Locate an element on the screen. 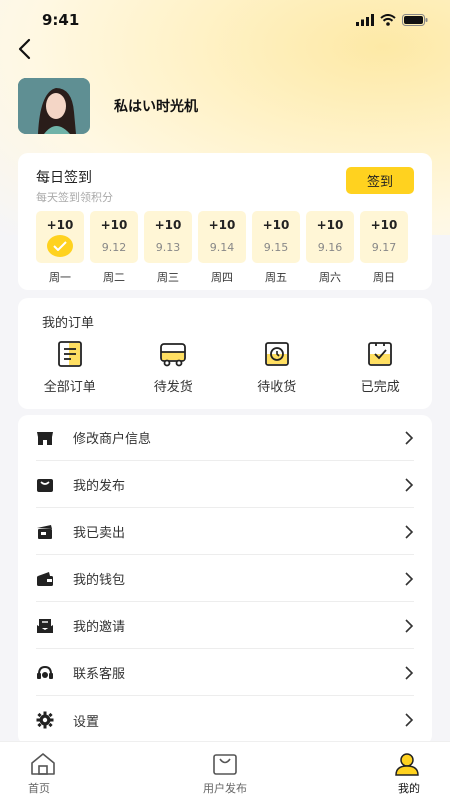 This screenshot has width=450, height=800. publish-icon is located at coordinates (45, 485).